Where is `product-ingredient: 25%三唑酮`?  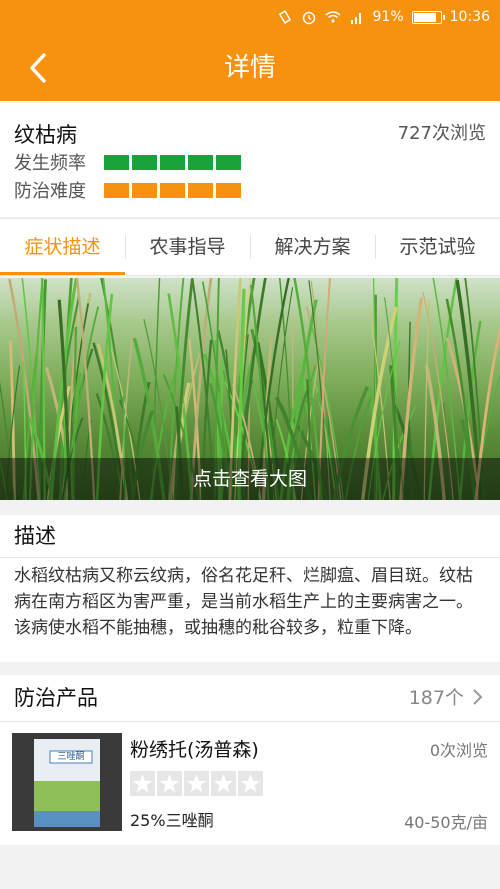
product-ingredient: 25%三唑酮 is located at coordinates (172, 820).